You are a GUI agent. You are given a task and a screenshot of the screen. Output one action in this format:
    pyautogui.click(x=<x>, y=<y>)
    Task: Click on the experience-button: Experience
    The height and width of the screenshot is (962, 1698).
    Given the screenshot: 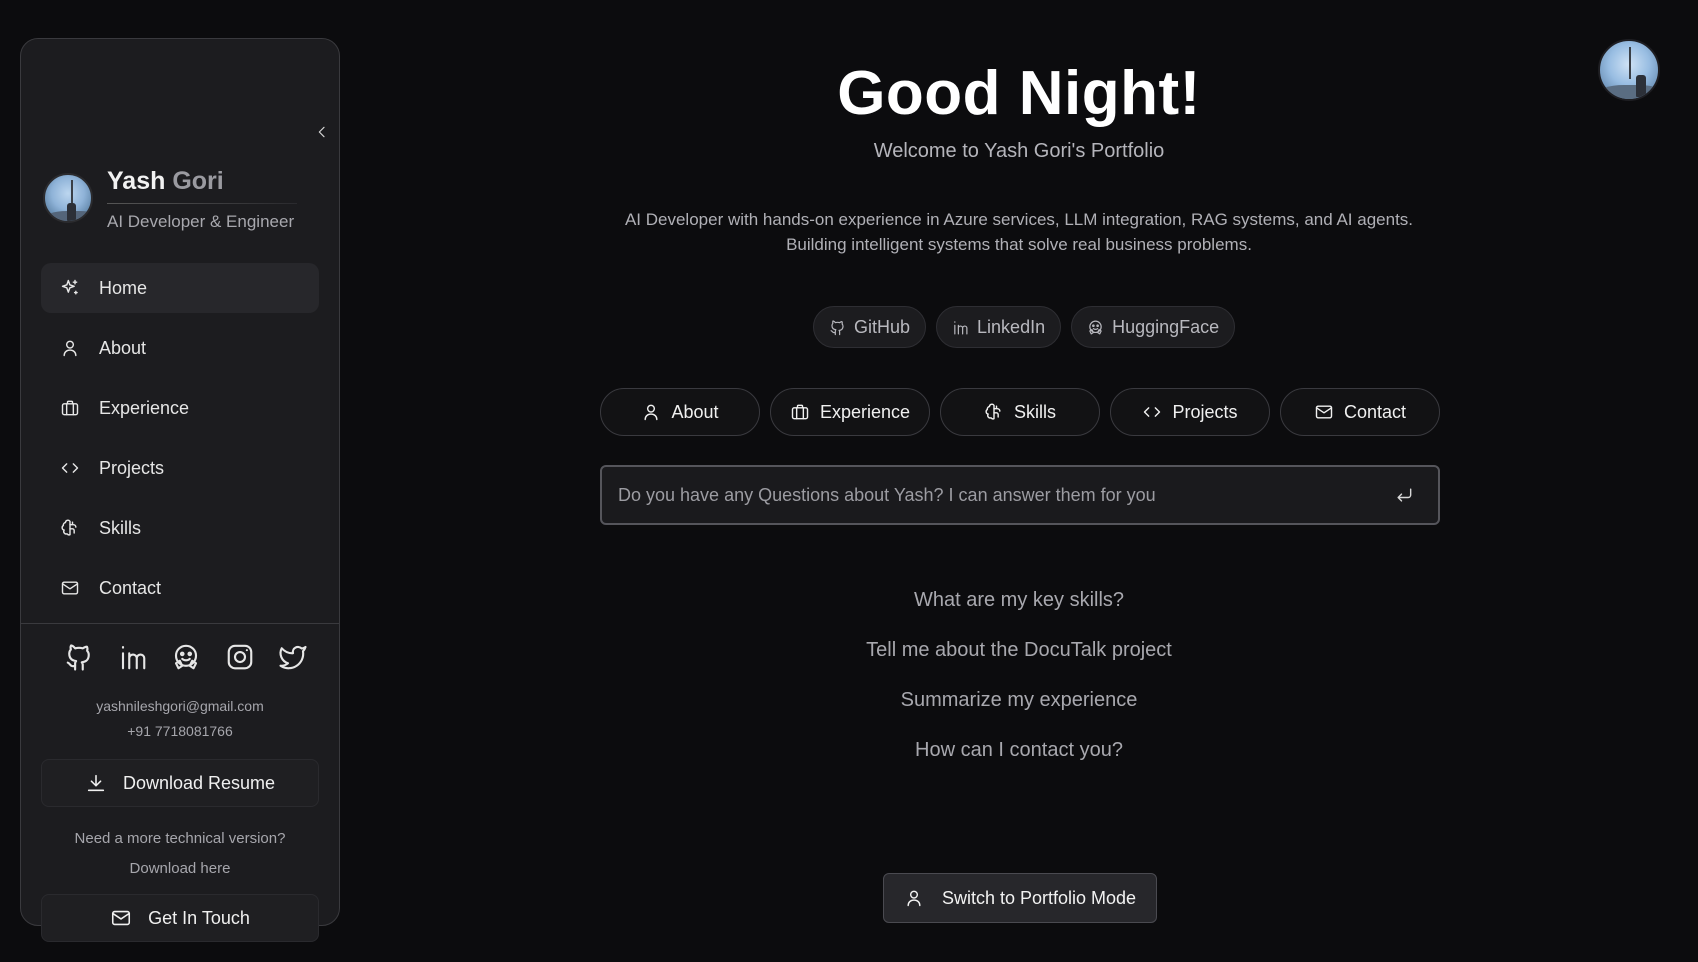 What is the action you would take?
    pyautogui.click(x=850, y=412)
    